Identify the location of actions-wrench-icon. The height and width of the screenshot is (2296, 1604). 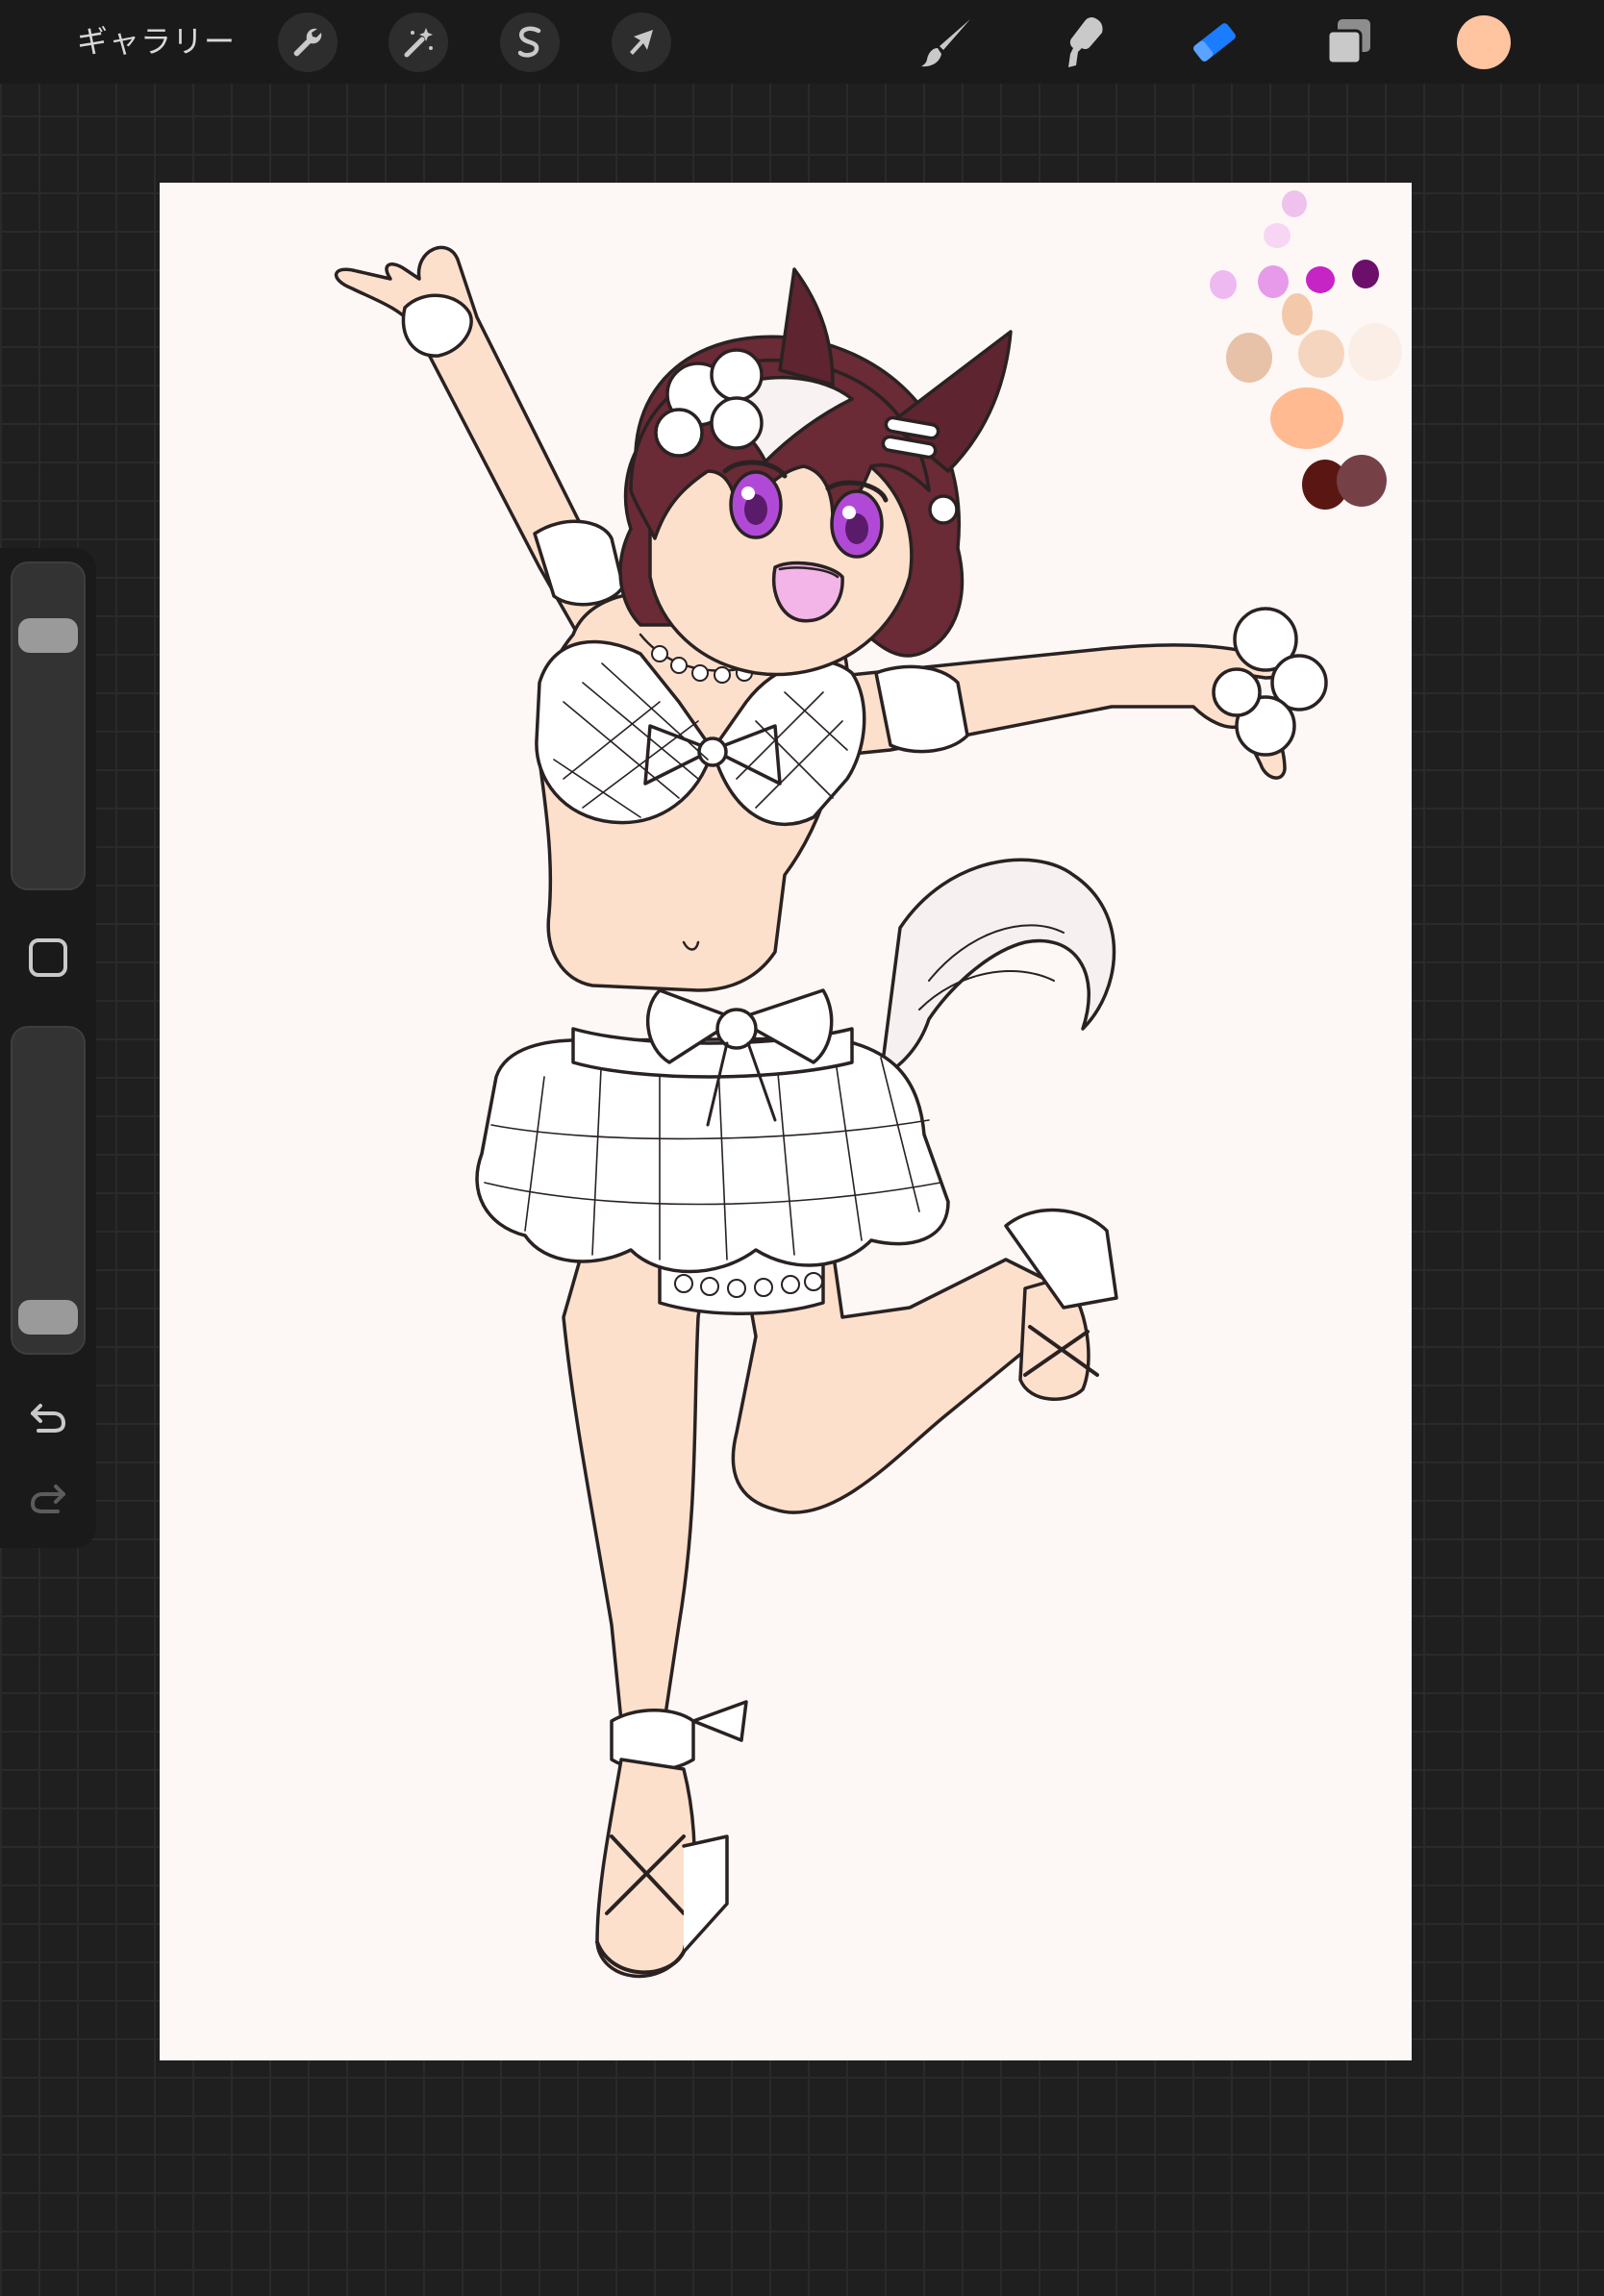
(308, 42).